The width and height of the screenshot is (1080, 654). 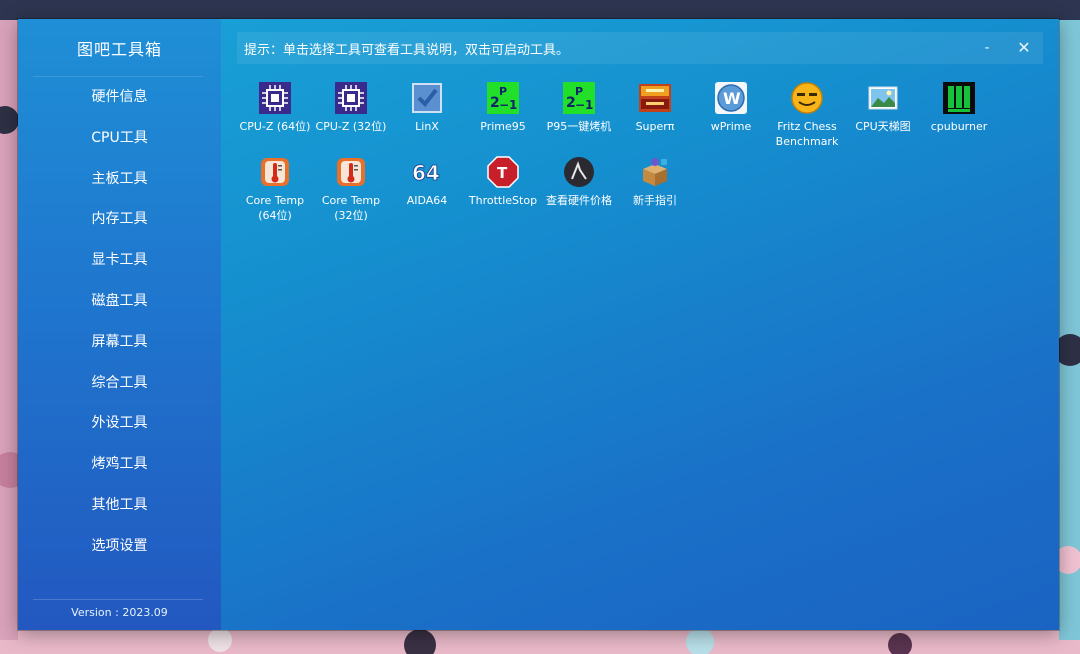 I want to click on hint-text: 提示：单击选择工具可查看工具说明，双击可启动工具。, so click(x=407, y=50).